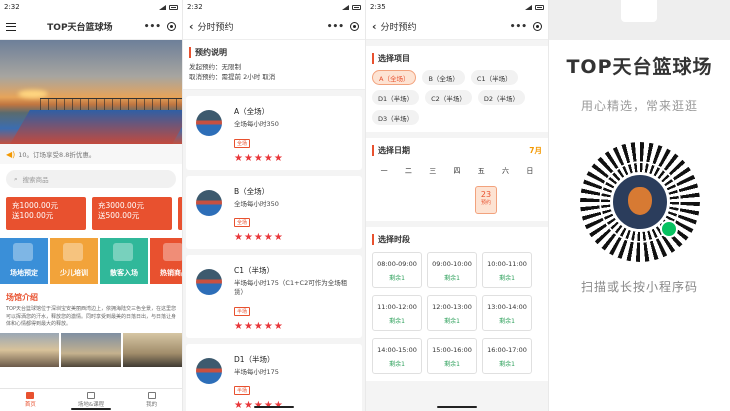  Describe the element at coordinates (507, 356) in the screenshot. I see `time-slot: 16:00-17:00 剩余1` at that location.